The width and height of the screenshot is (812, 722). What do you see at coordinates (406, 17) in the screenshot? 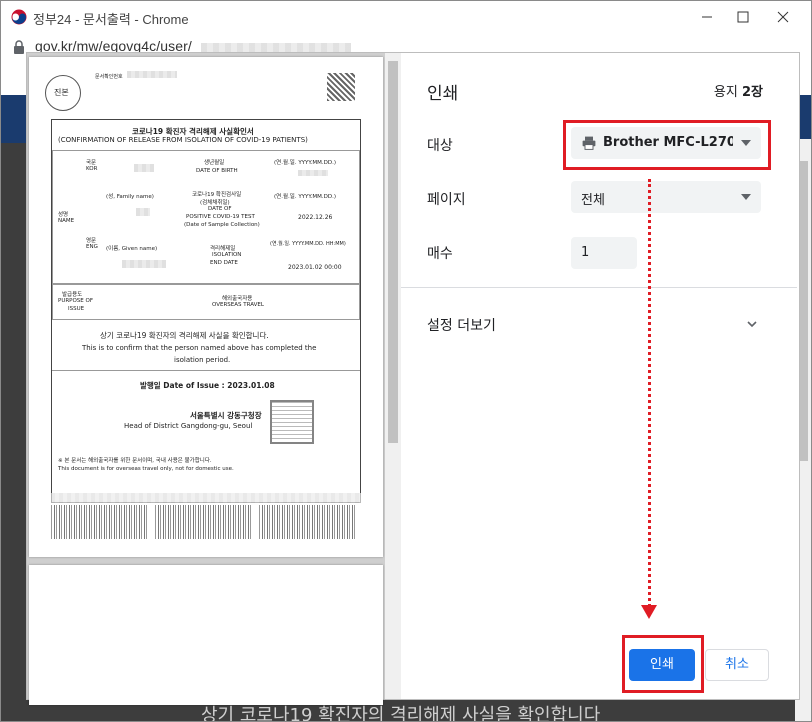
I see `title-bar: 정부24 - 문서출력 - Chrome` at bounding box center [406, 17].